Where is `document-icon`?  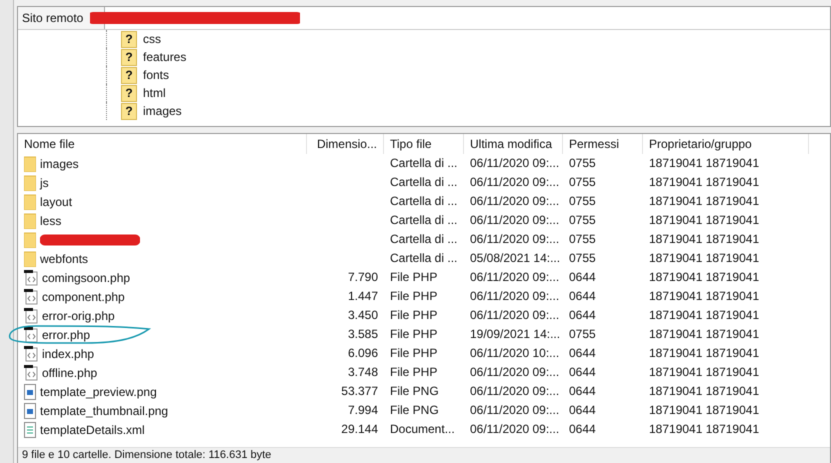 document-icon is located at coordinates (30, 430).